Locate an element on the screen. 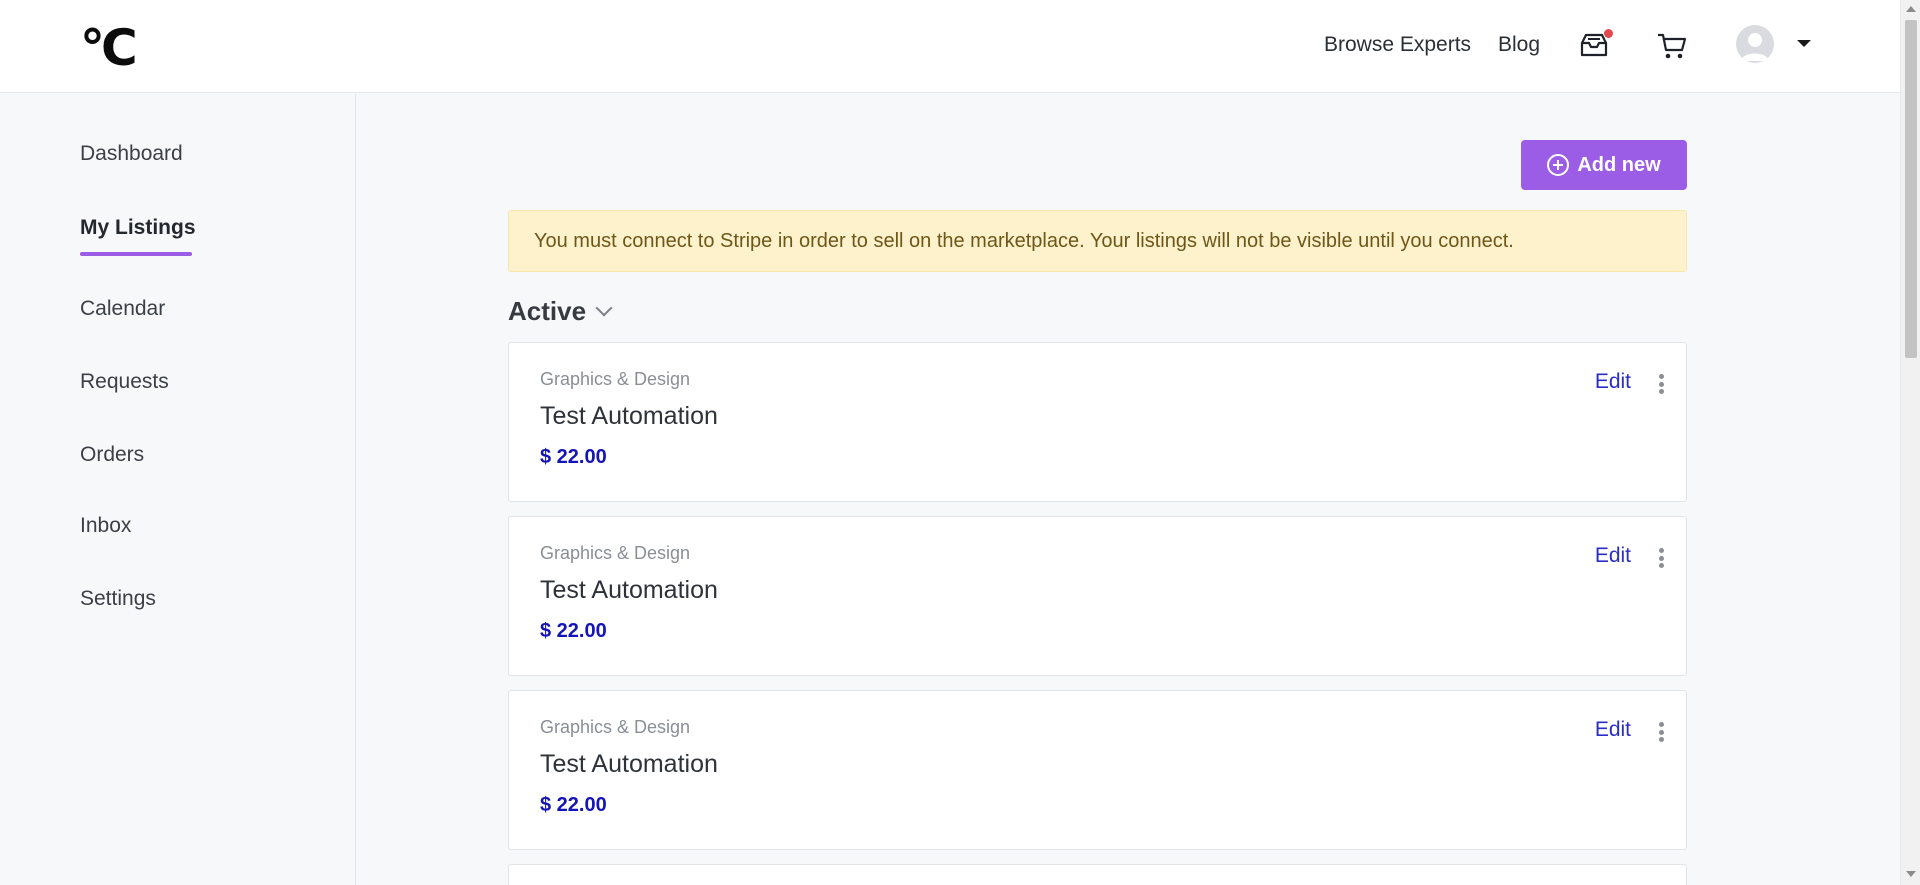 The height and width of the screenshot is (885, 1920). add-new-label: Add new is located at coordinates (1619, 164).